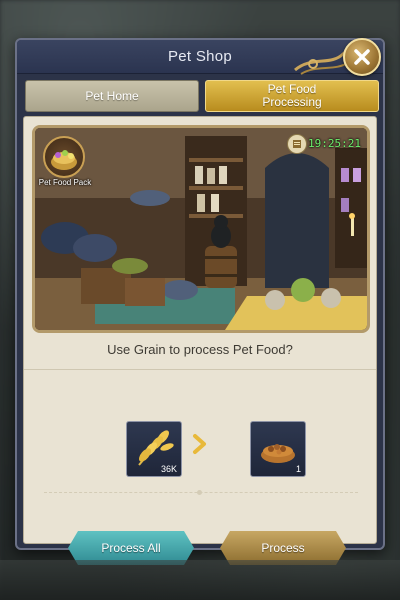 This screenshot has width=400, height=600. Describe the element at coordinates (334, 143) in the screenshot. I see `countdown-timer: 19:25:21` at that location.